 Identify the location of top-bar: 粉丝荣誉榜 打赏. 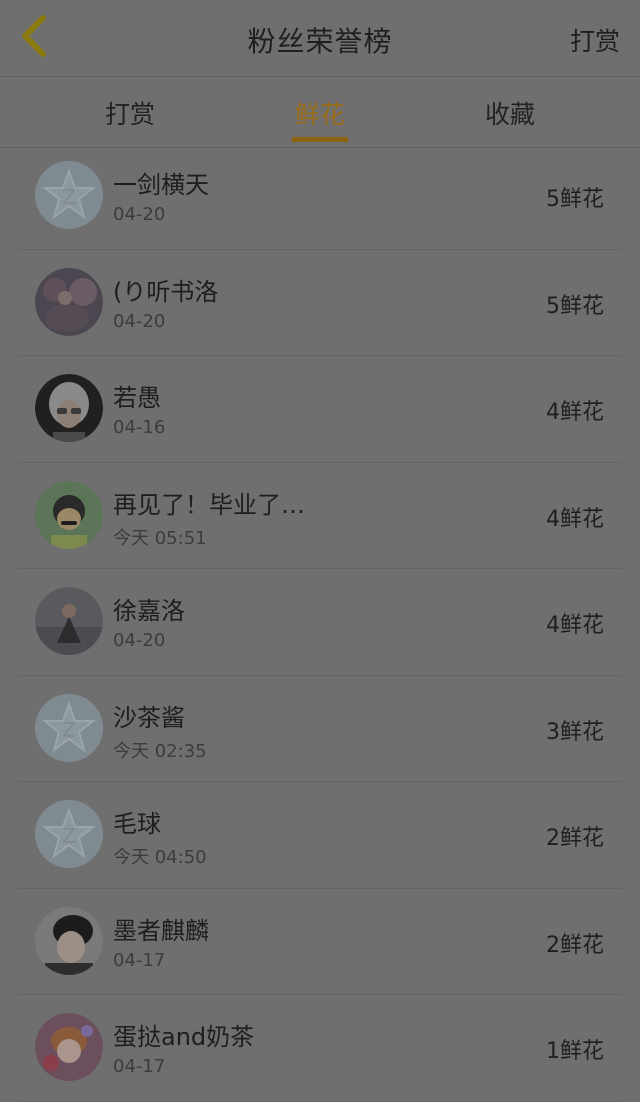
(320, 38).